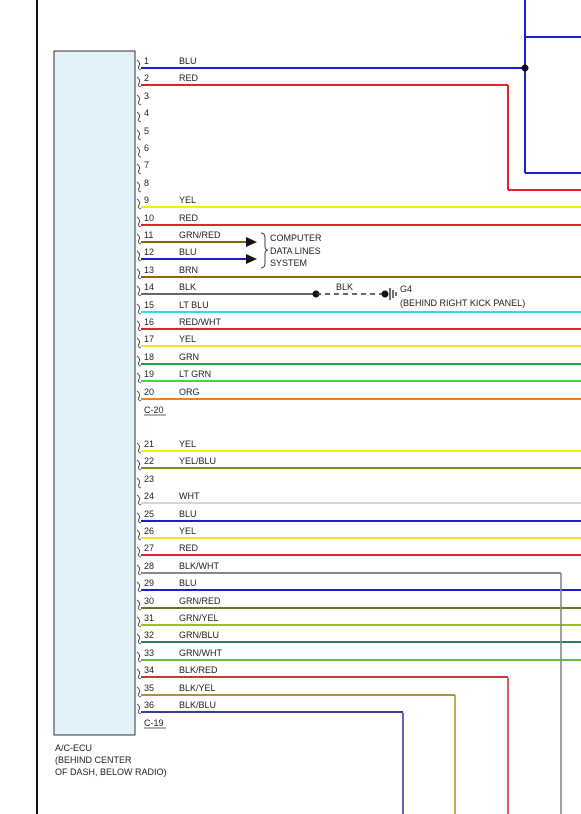 This screenshot has width=581, height=814. I want to click on pin-28-terminal, so click(139, 570).